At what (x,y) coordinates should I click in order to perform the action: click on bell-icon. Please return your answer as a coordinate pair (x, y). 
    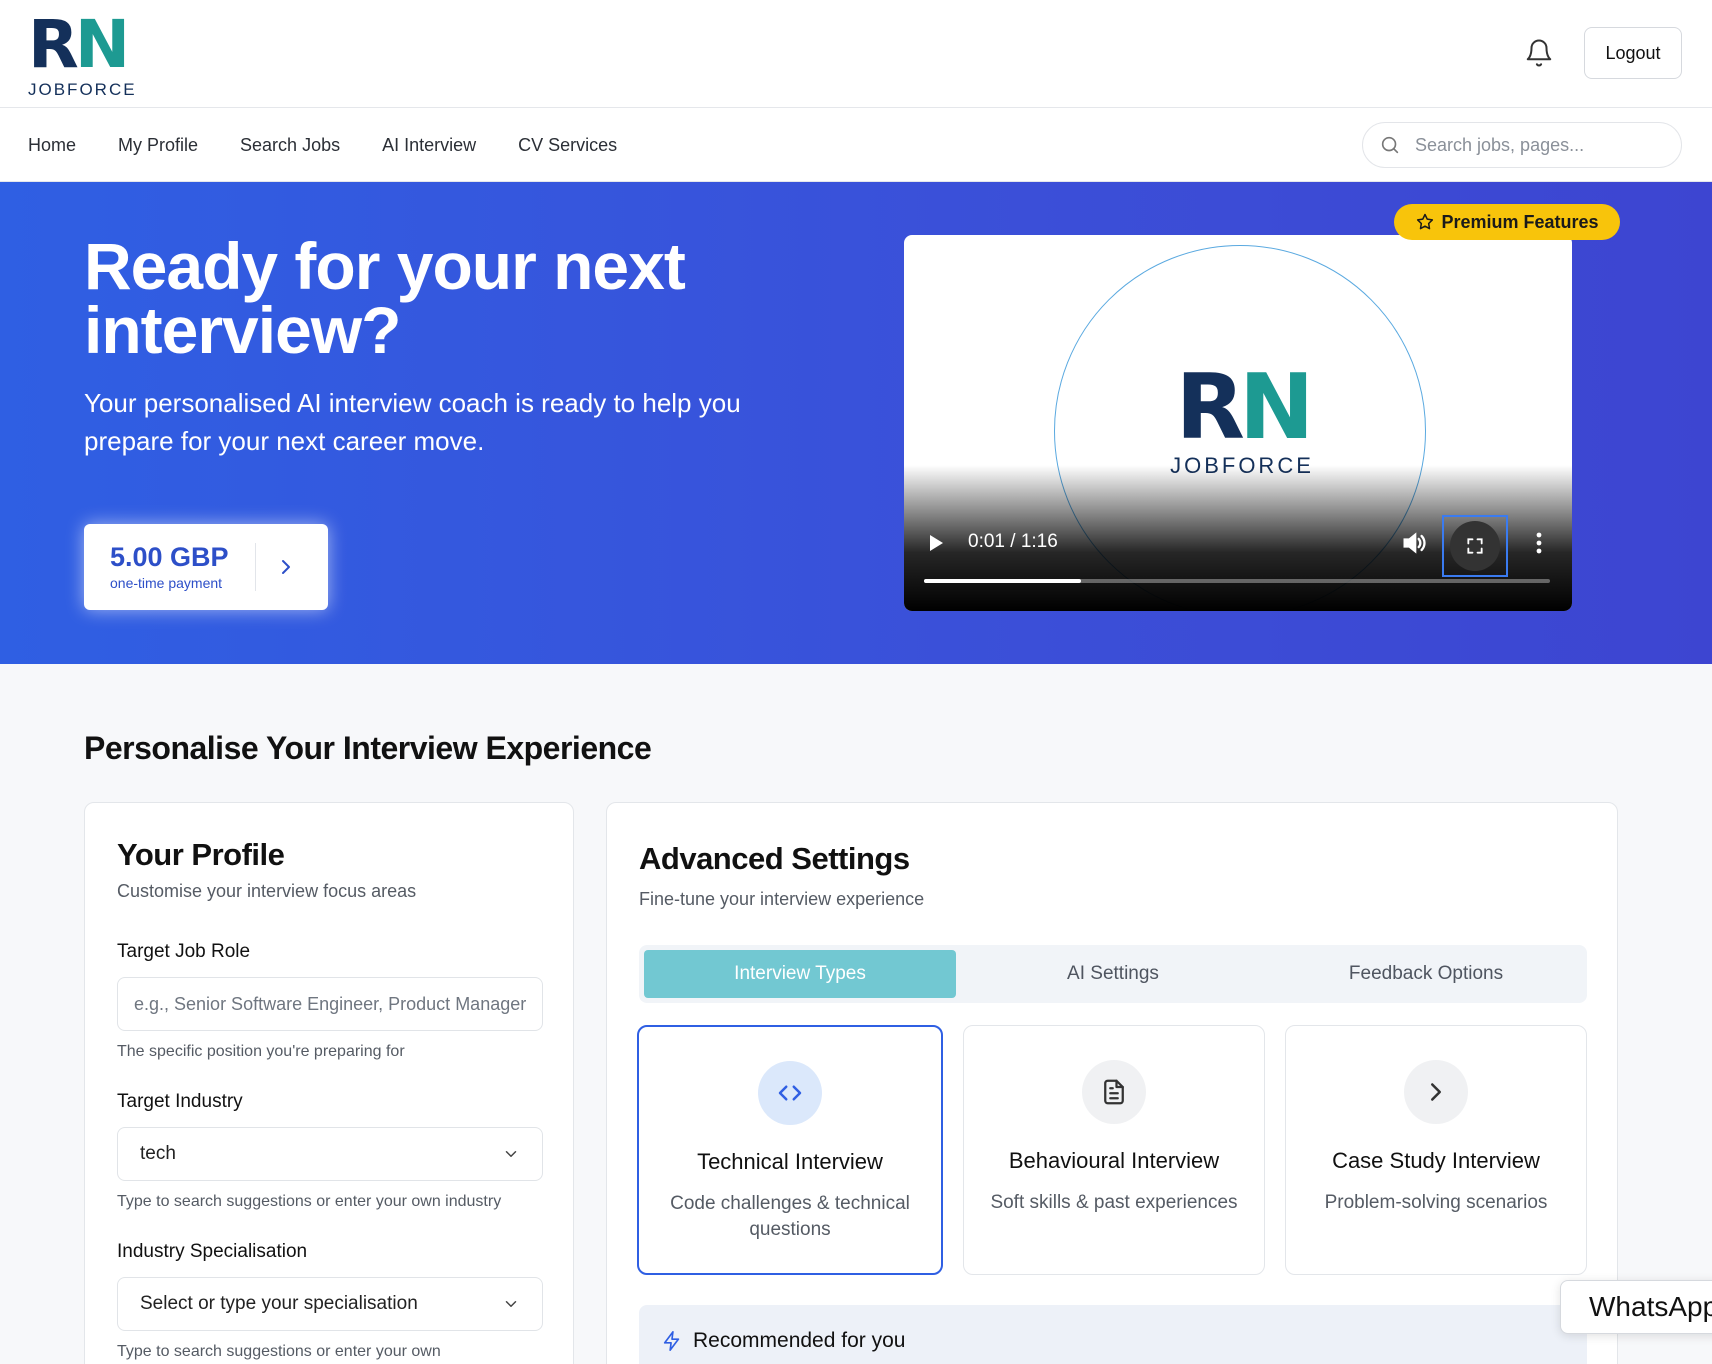
    Looking at the image, I should click on (1539, 53).